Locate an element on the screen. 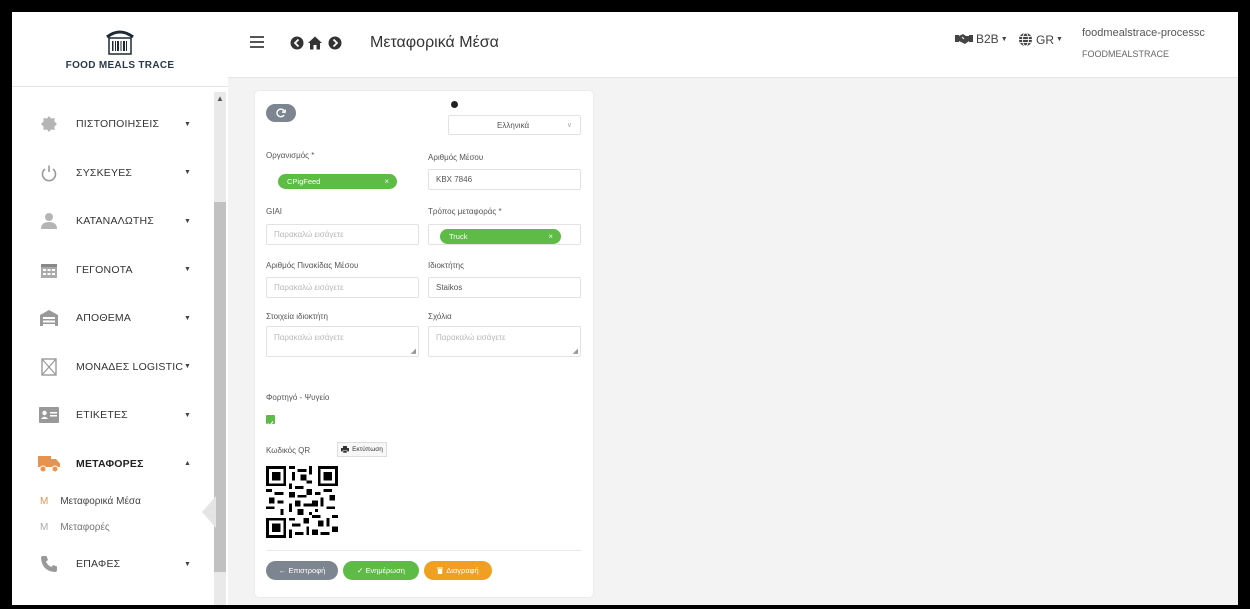 This screenshot has height=609, width=1250. organization-tag: CPigFeed × is located at coordinates (337, 181).